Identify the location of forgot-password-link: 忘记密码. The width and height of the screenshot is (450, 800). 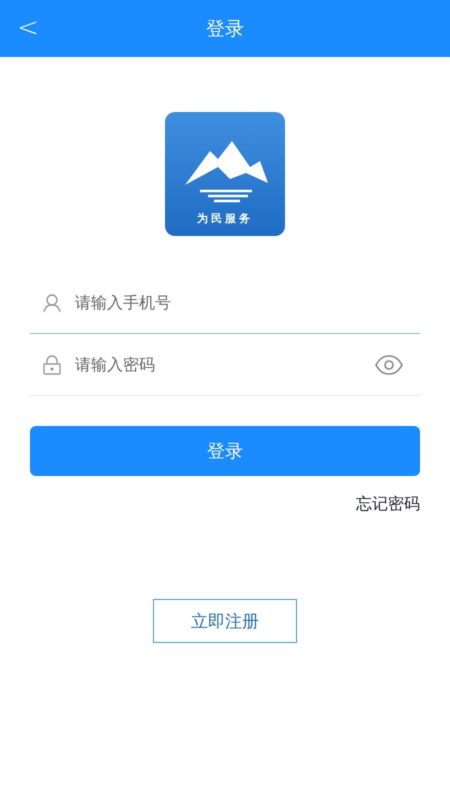
(388, 504).